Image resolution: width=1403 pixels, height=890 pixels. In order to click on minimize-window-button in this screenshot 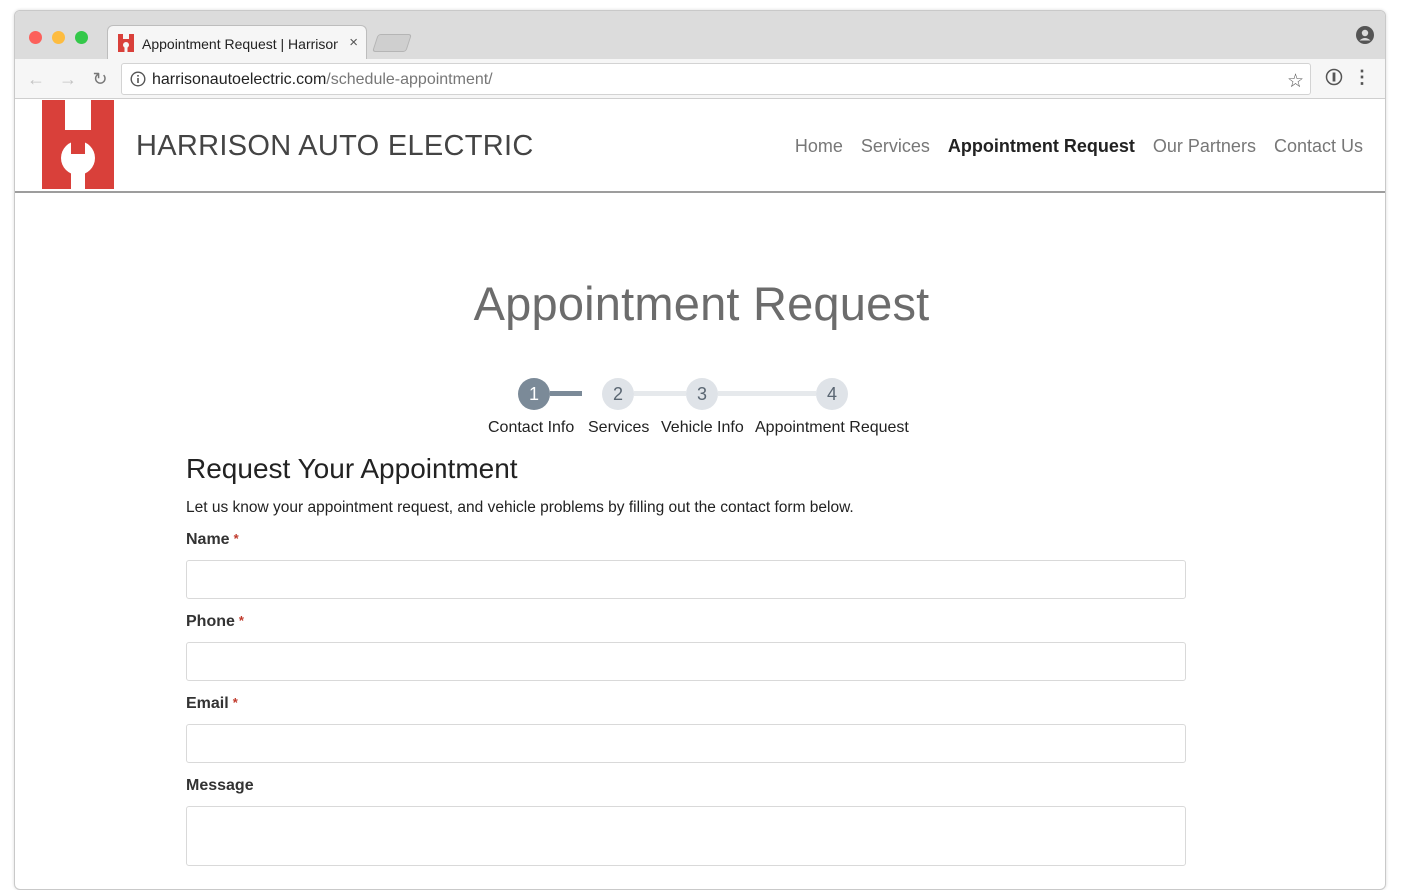, I will do `click(58, 37)`.